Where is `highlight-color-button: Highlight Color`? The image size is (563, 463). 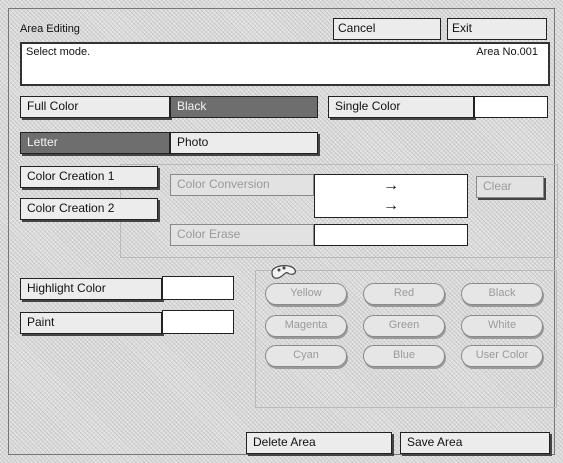
highlight-color-button: Highlight Color is located at coordinates (91, 289).